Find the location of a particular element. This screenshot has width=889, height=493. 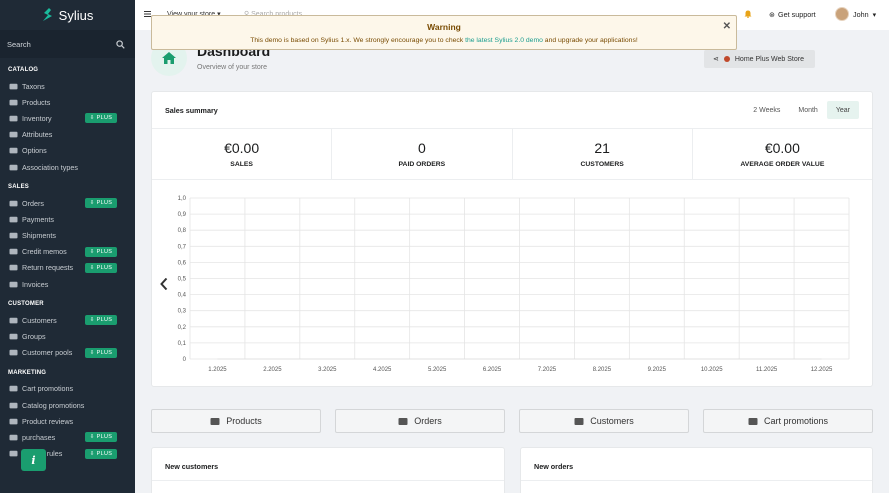

sidebar-item-payments: Payments is located at coordinates (67, 219).